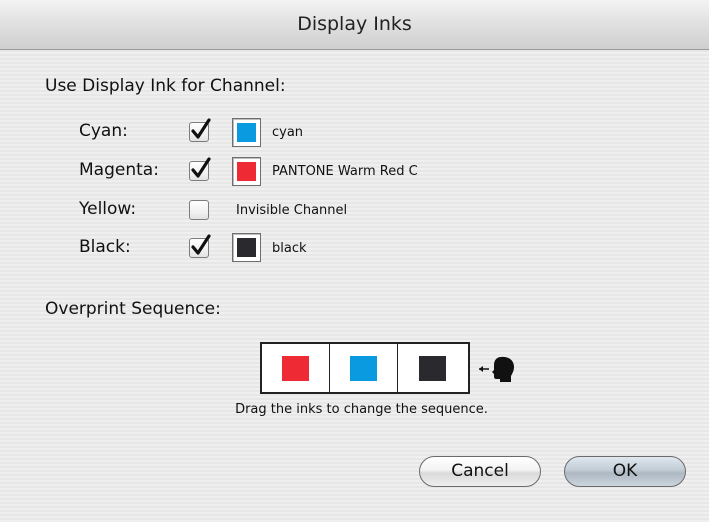 This screenshot has height=522, width=709. Describe the element at coordinates (361, 409) in the screenshot. I see `drag-hint: Drag the inks to change the sequence.` at that location.